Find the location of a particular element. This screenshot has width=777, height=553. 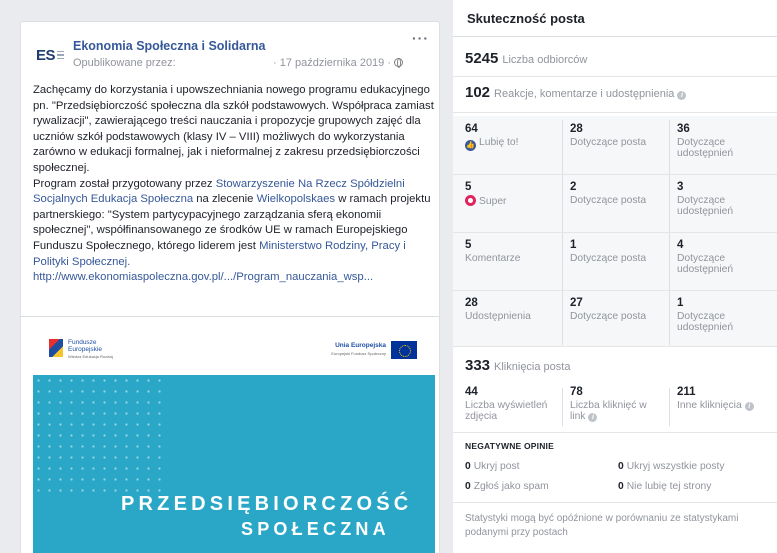

shares-label: Udostępnienia is located at coordinates (498, 316).